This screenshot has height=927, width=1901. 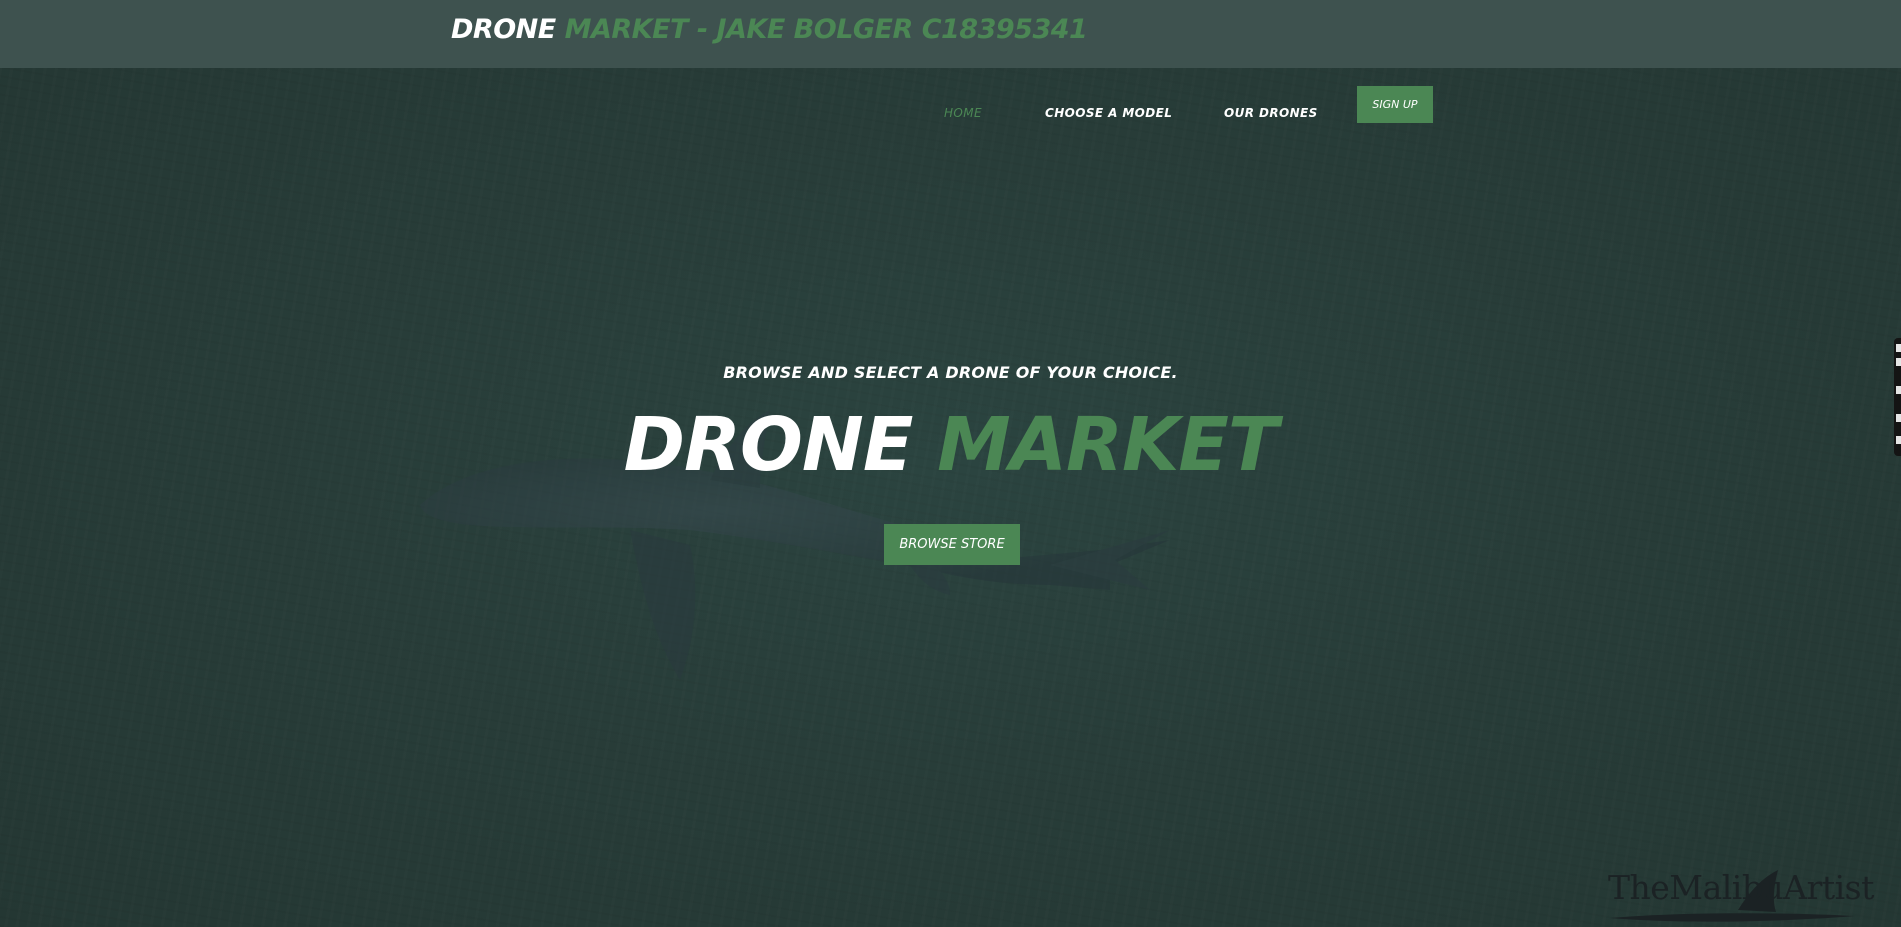 What do you see at coordinates (826, 29) in the screenshot?
I see `brand-word-green: MARKET - JAKE BOLGER C18395341` at bounding box center [826, 29].